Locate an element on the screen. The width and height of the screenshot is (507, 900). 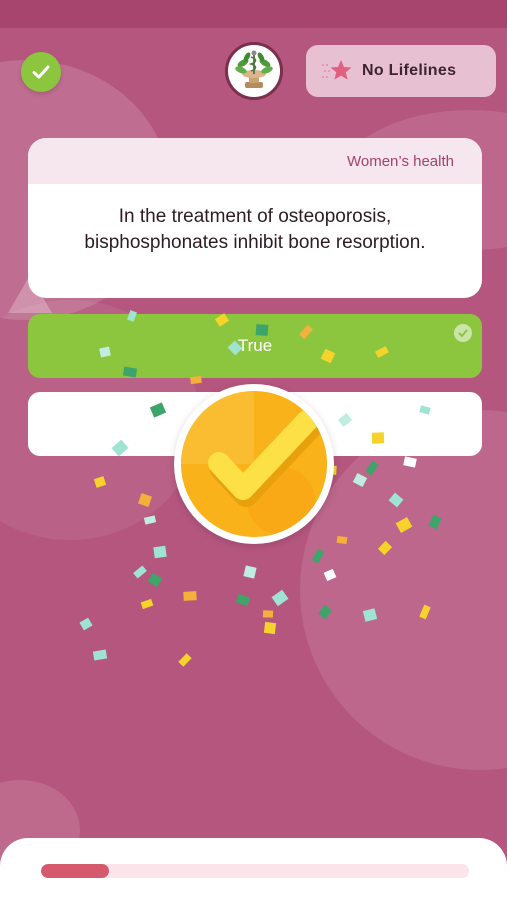
medical-logo is located at coordinates (254, 69).